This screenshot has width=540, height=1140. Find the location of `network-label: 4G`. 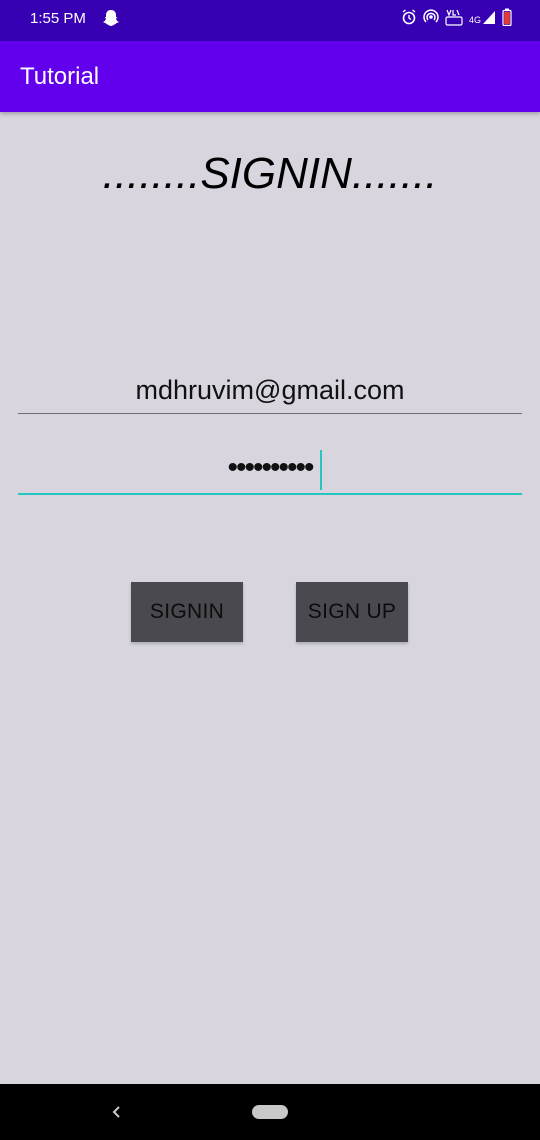

network-label: 4G is located at coordinates (474, 20).